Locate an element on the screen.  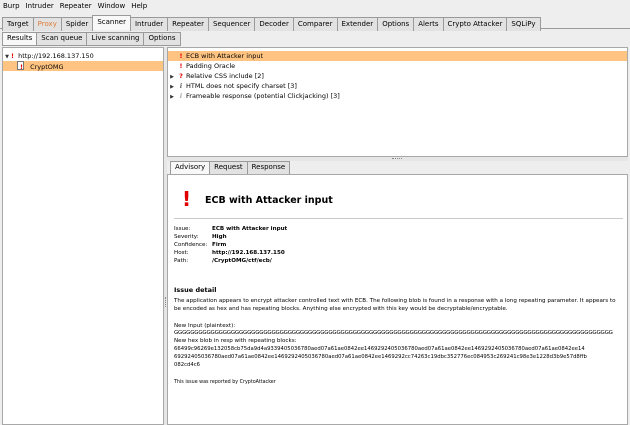
divider is located at coordinates (398, 218).